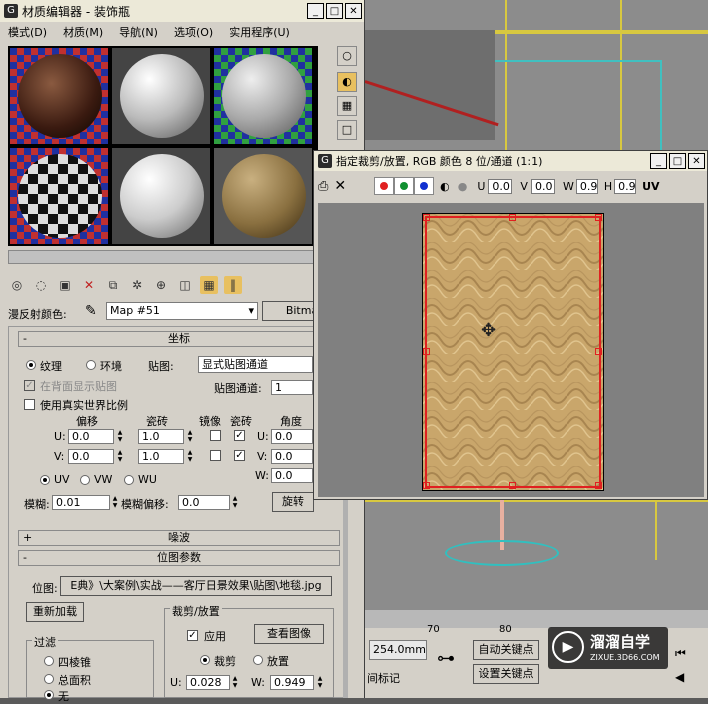  What do you see at coordinates (536, 619) in the screenshot?
I see `time-ruler` at bounding box center [536, 619].